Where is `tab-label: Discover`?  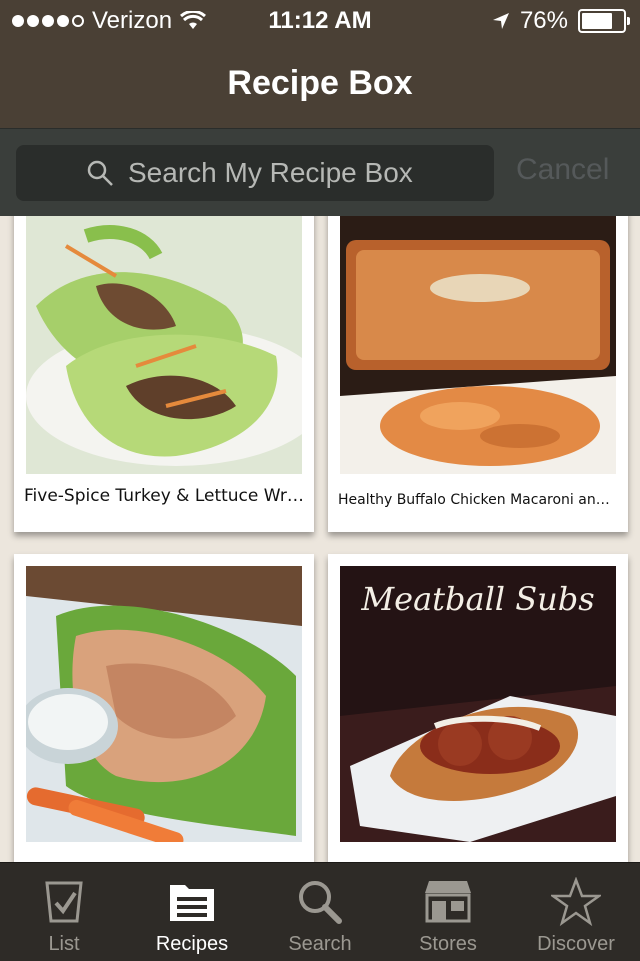
tab-label: Discover is located at coordinates (576, 944).